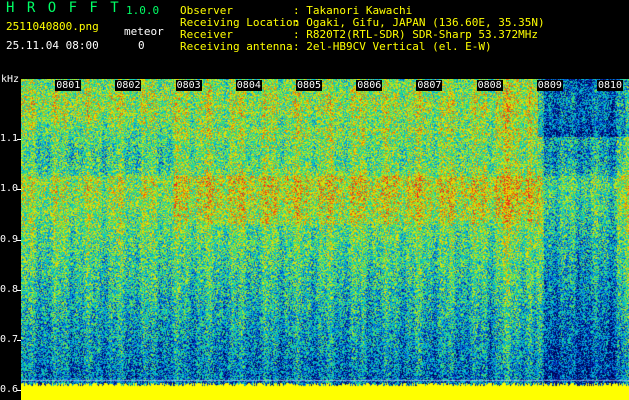  I want to click on x-tick-label: 0802, so click(128, 85).